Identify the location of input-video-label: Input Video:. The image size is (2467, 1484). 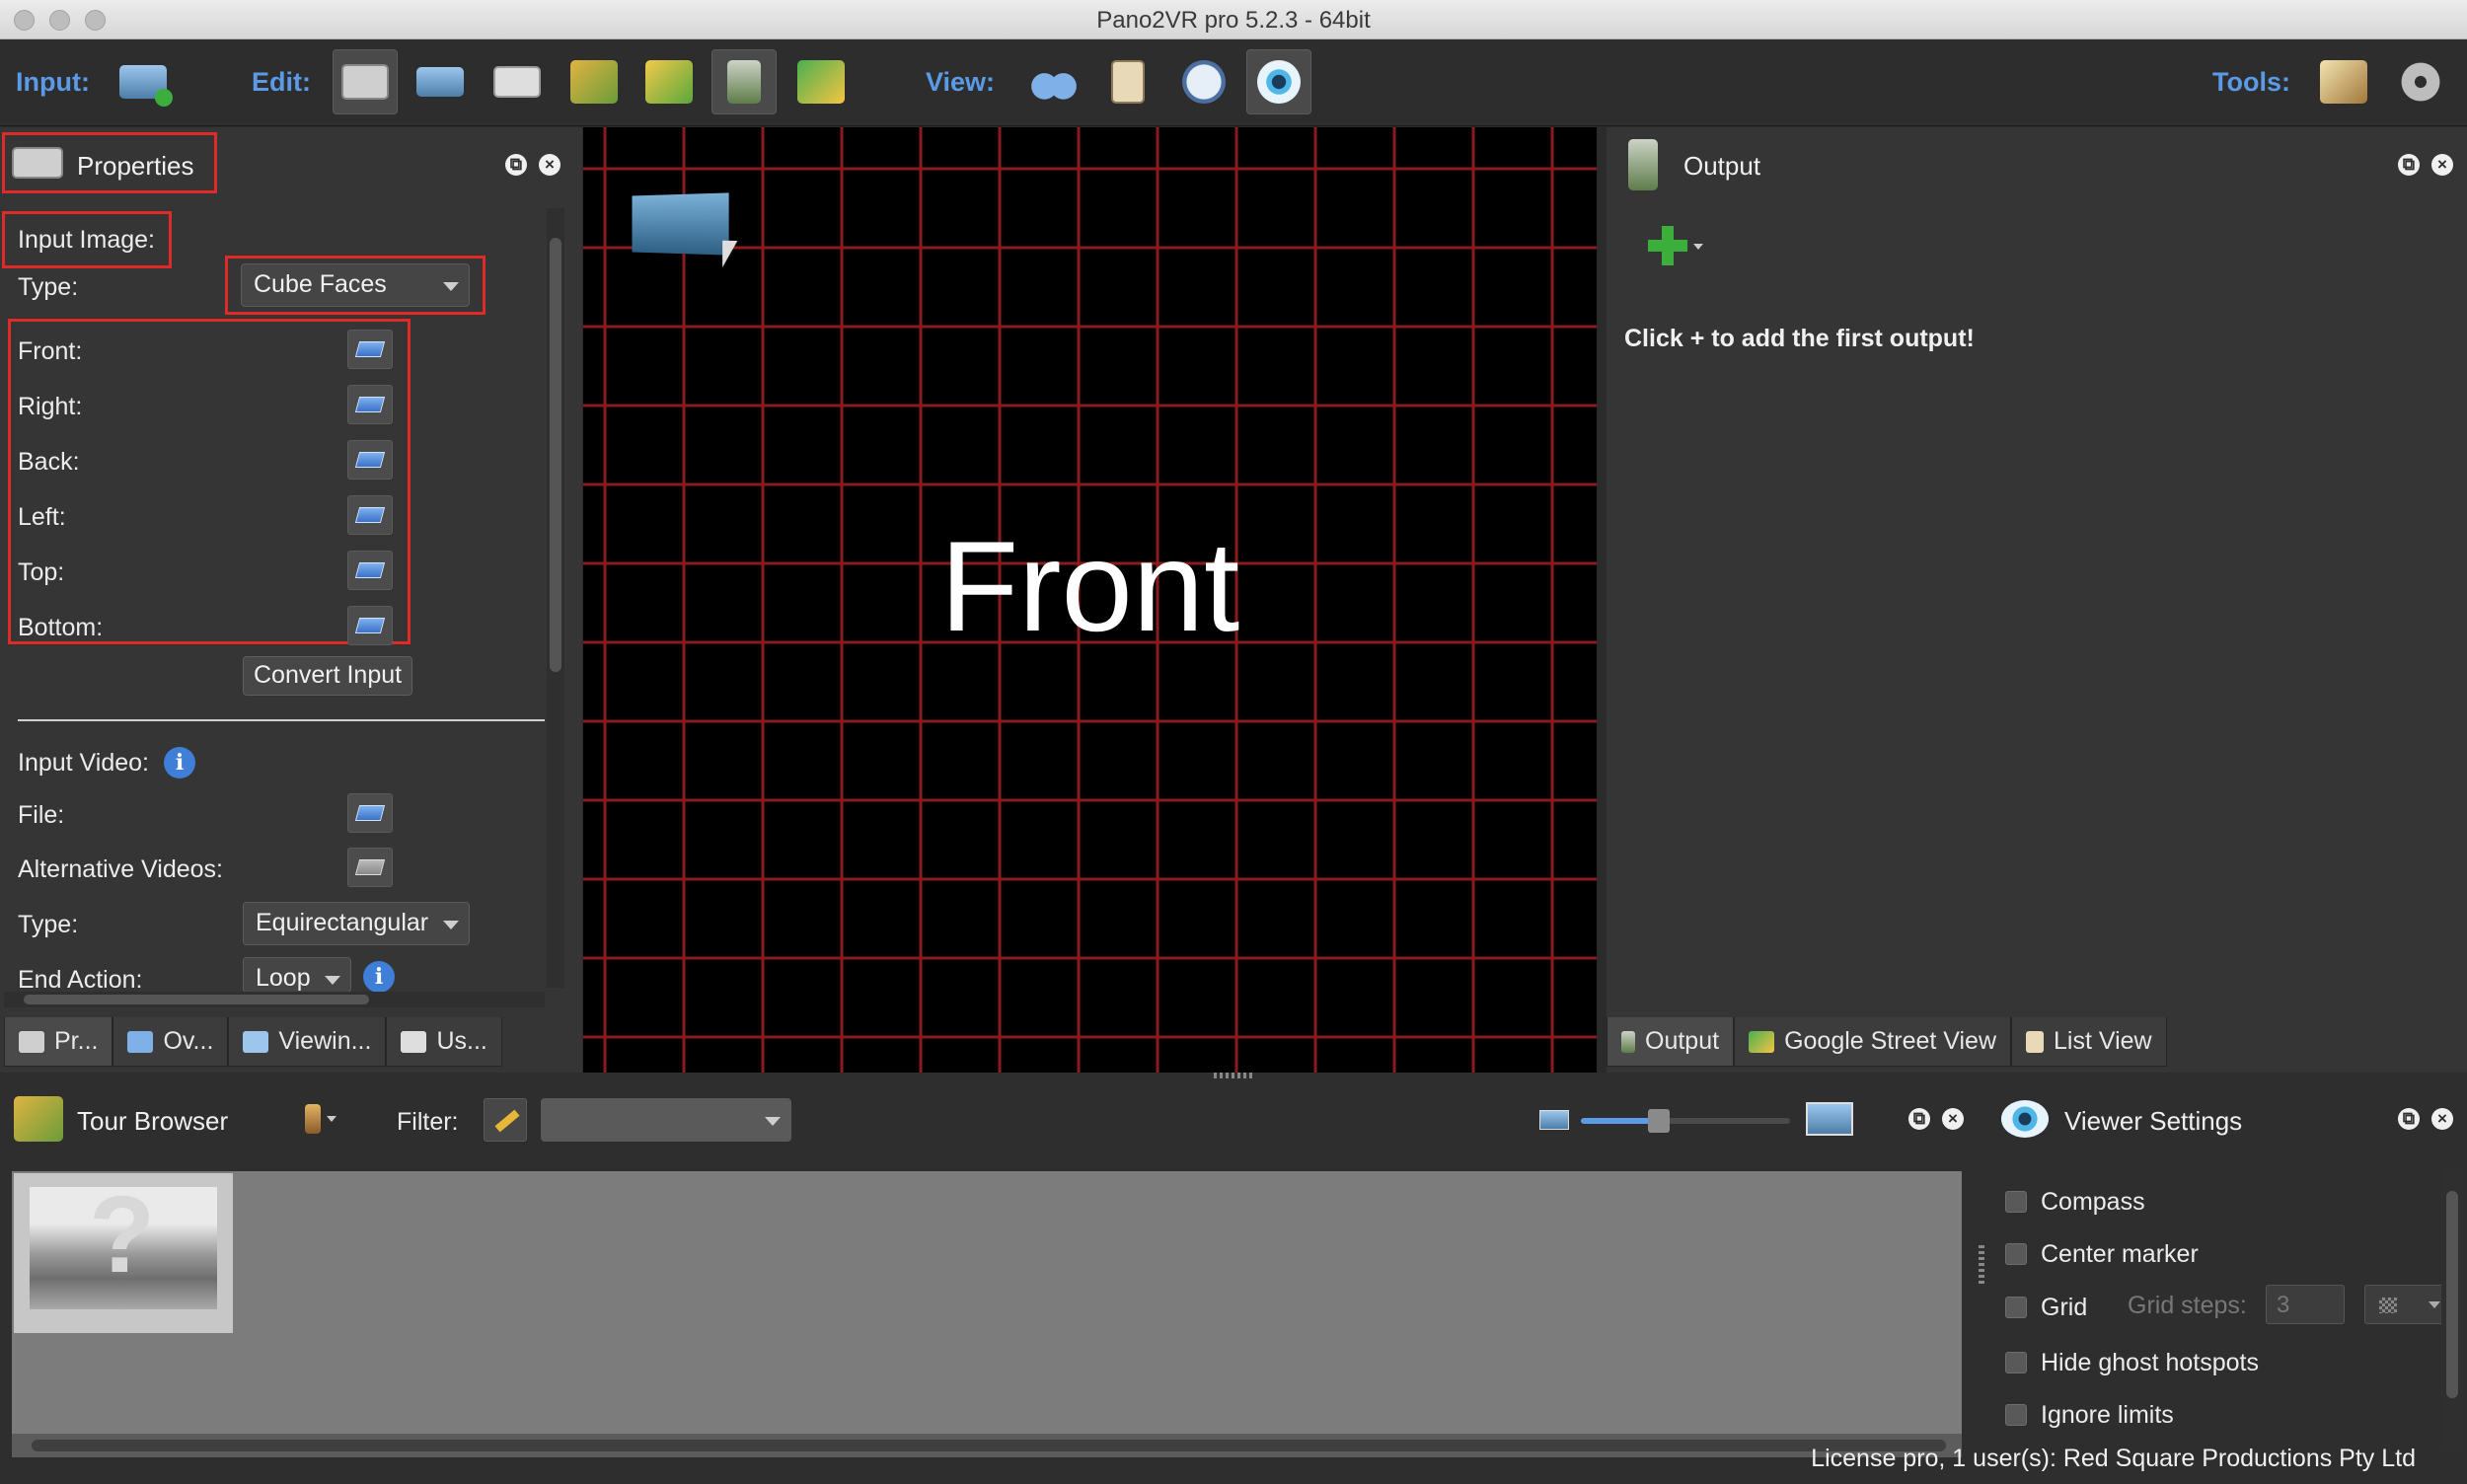
(83, 763).